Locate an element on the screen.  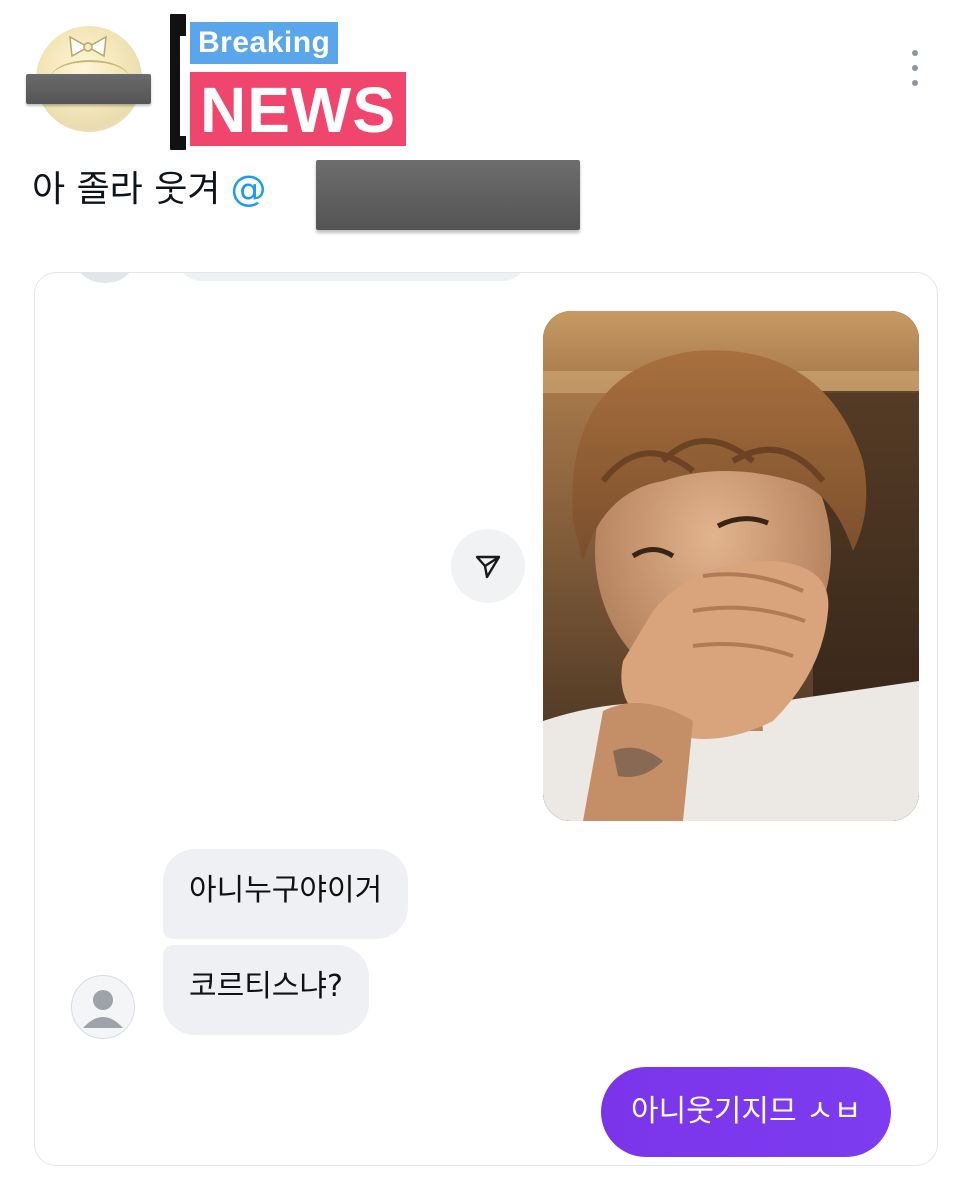
contact-avatar is located at coordinates (103, 1007).